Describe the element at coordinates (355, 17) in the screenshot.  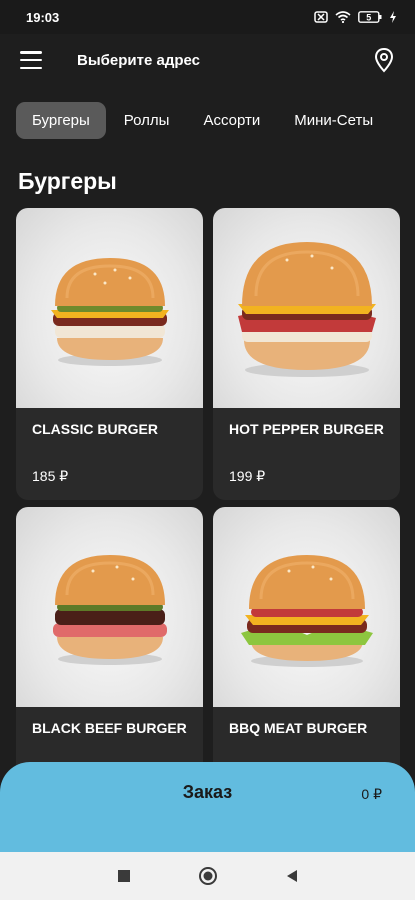
I see `status-icons: 5` at that location.